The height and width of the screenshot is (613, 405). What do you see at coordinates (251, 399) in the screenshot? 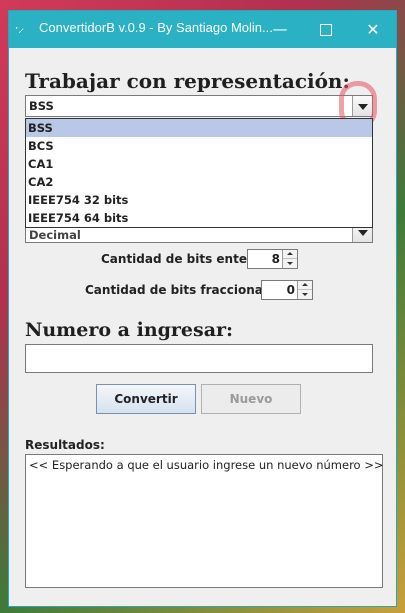
I see `new-button: Nuevo` at bounding box center [251, 399].